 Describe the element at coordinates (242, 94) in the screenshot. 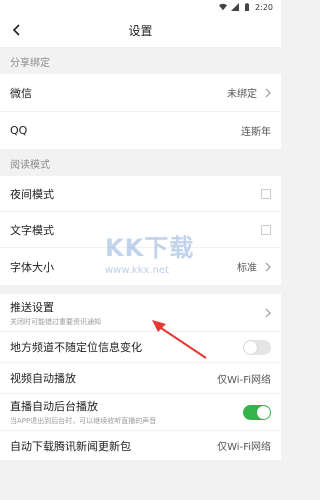

I see `wechat-value: 未绑定` at that location.